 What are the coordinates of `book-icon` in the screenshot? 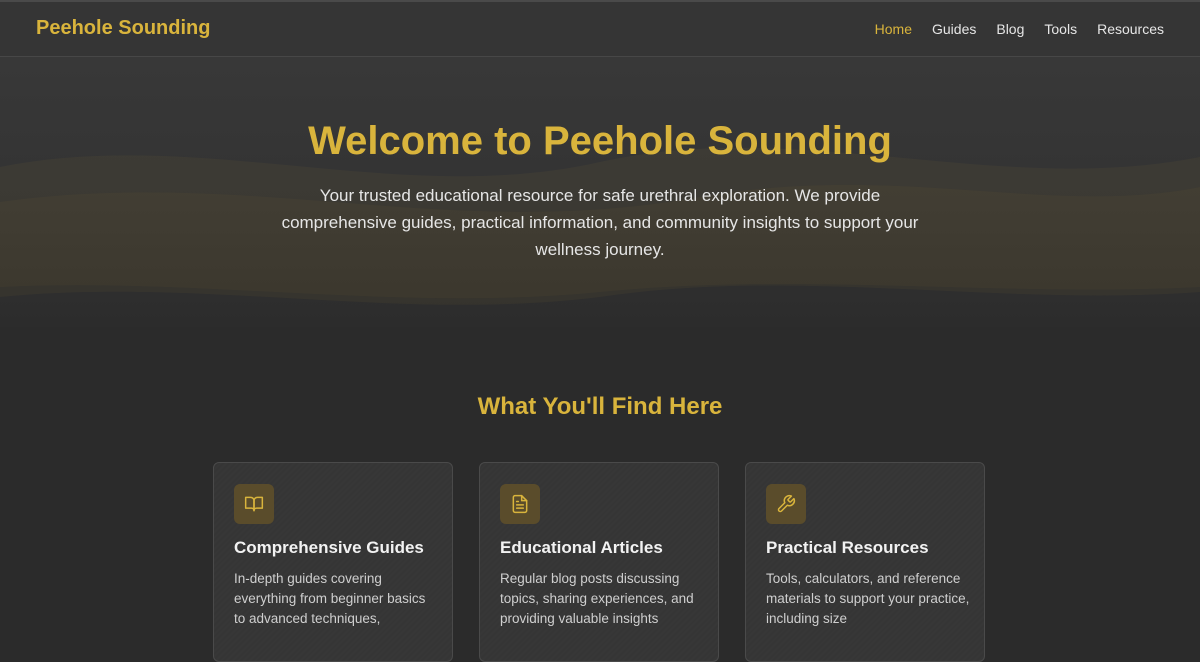 It's located at (254, 504).